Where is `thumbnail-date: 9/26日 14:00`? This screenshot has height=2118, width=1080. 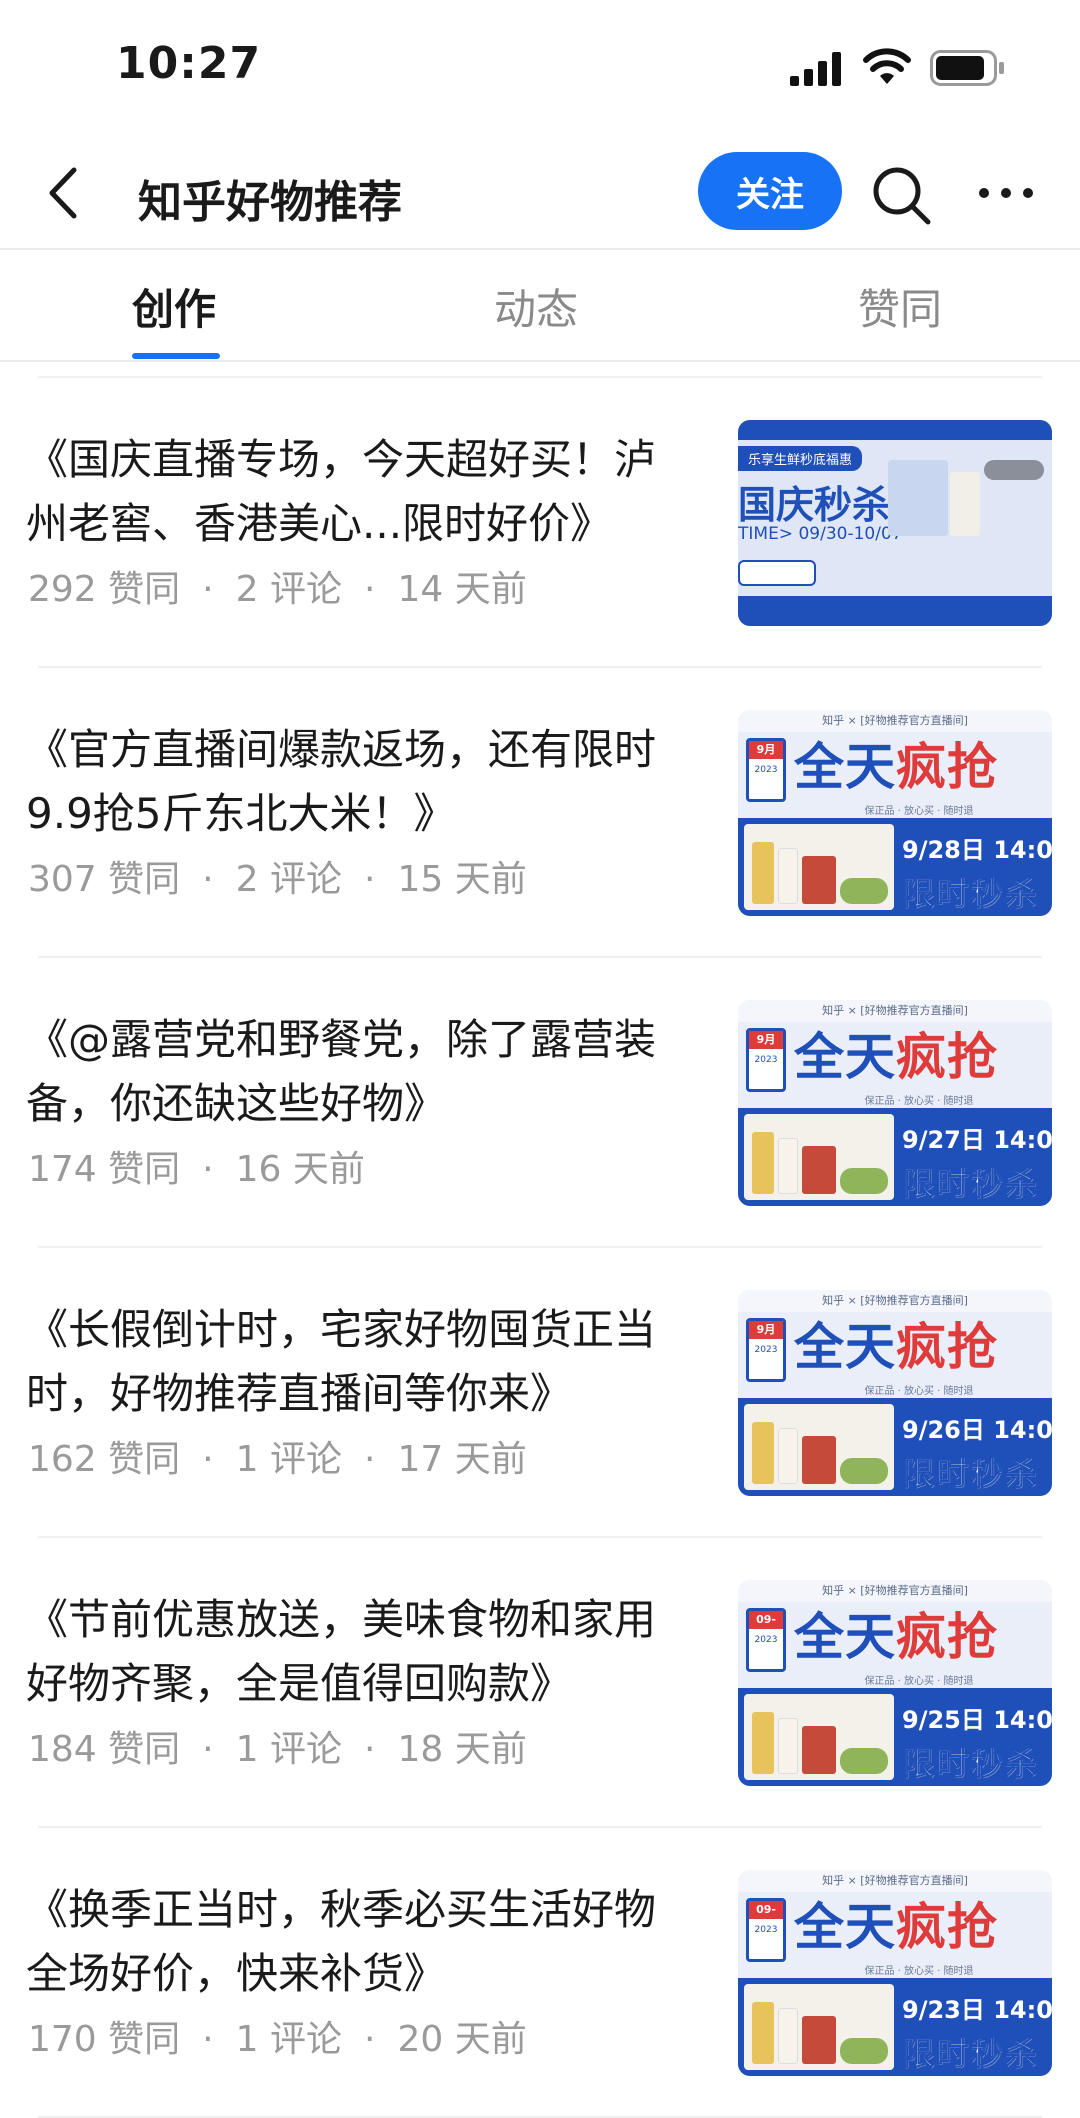 thumbnail-date: 9/26日 14:00 is located at coordinates (977, 1430).